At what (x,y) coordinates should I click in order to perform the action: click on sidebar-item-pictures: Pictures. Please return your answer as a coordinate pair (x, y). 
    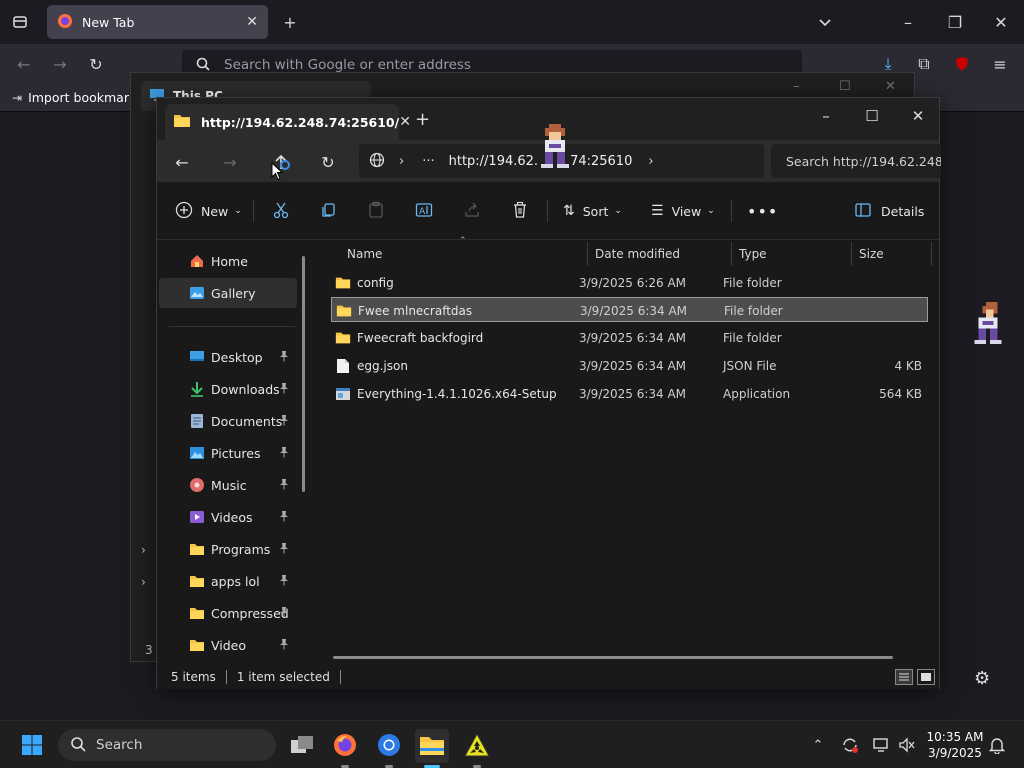
    Looking at the image, I should click on (228, 453).